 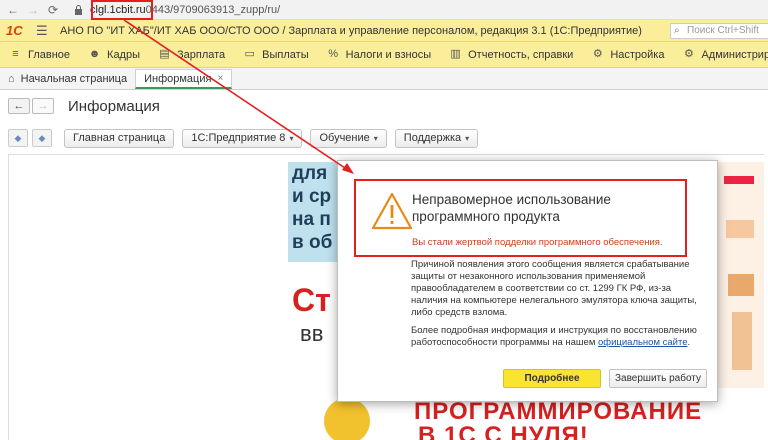 I want to click on exit-program-button: Завершить работу, so click(x=658, y=378).